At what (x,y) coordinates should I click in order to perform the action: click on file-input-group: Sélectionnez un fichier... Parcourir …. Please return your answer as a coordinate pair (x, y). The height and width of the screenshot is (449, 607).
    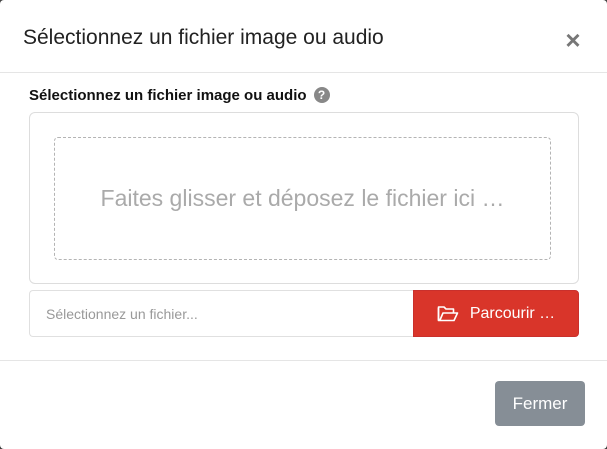
    Looking at the image, I should click on (304, 313).